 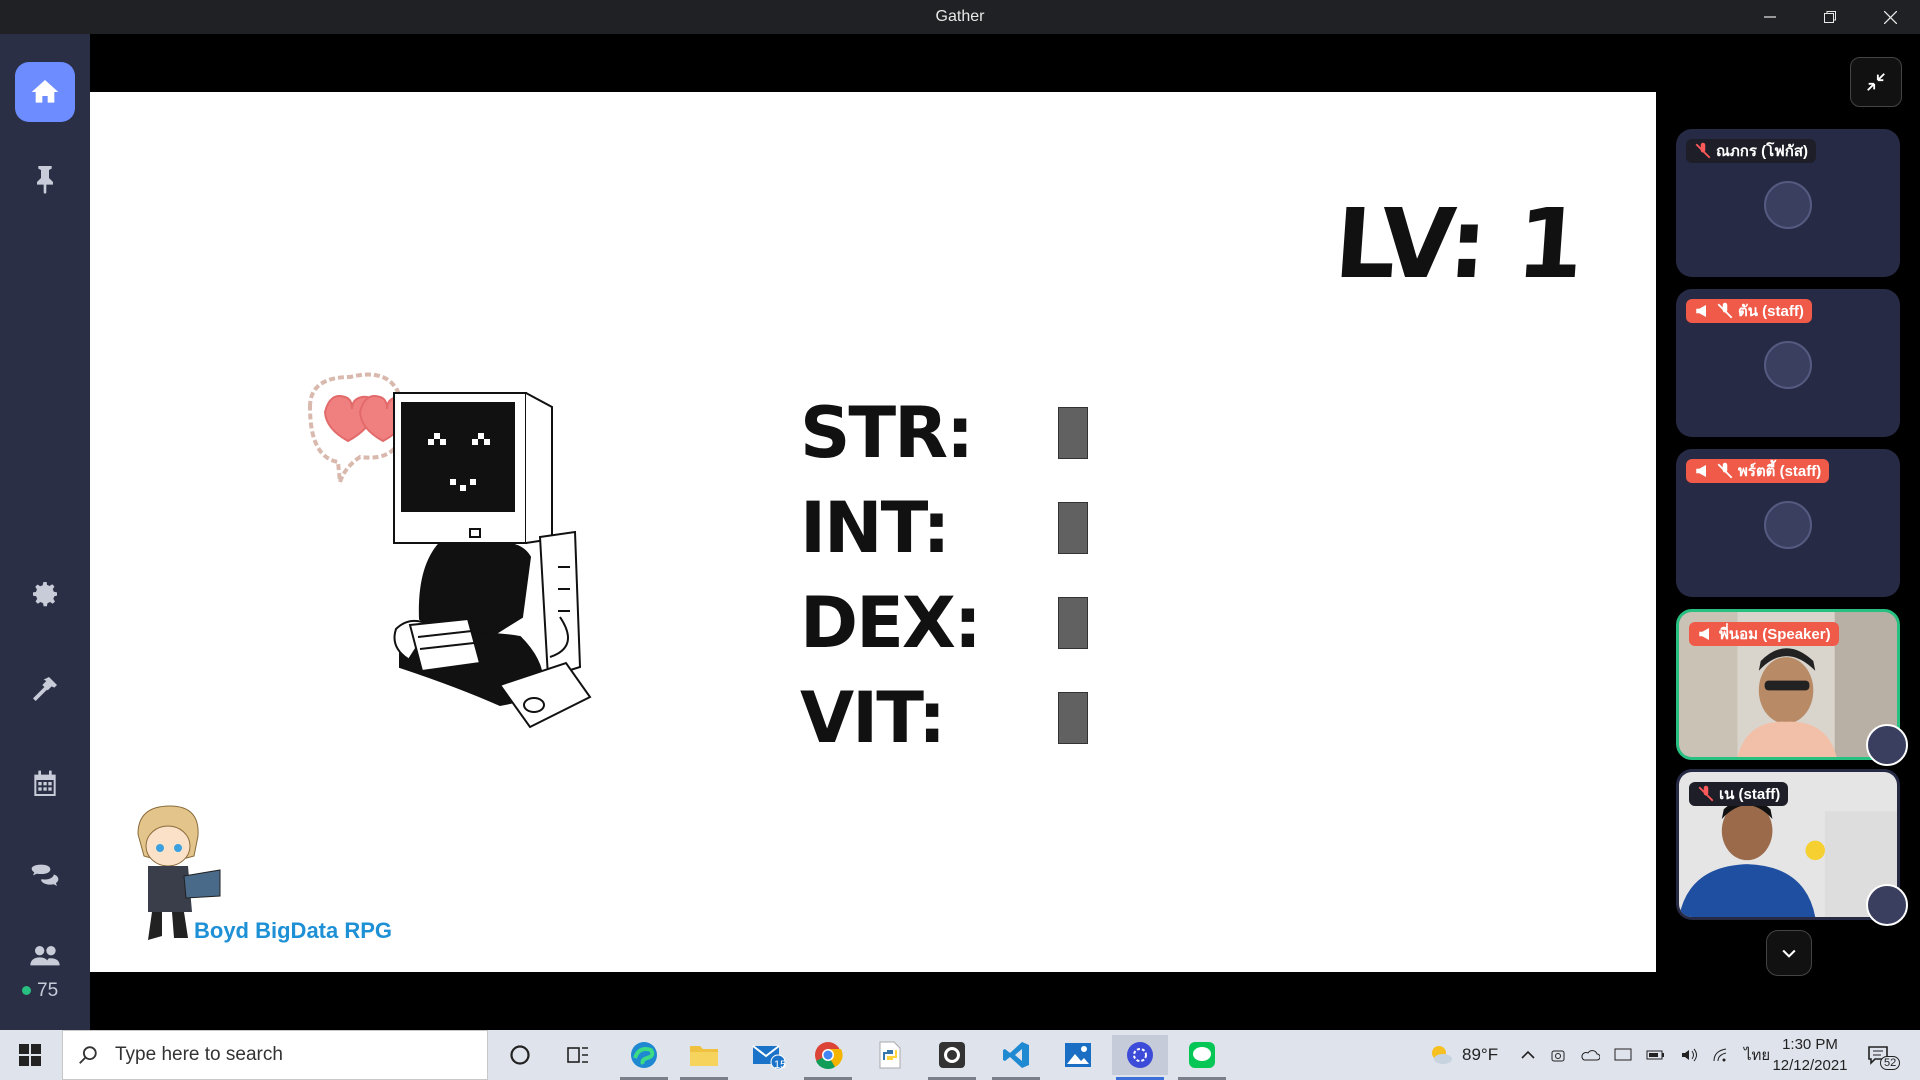 I want to click on search-input, so click(x=295, y=1055).